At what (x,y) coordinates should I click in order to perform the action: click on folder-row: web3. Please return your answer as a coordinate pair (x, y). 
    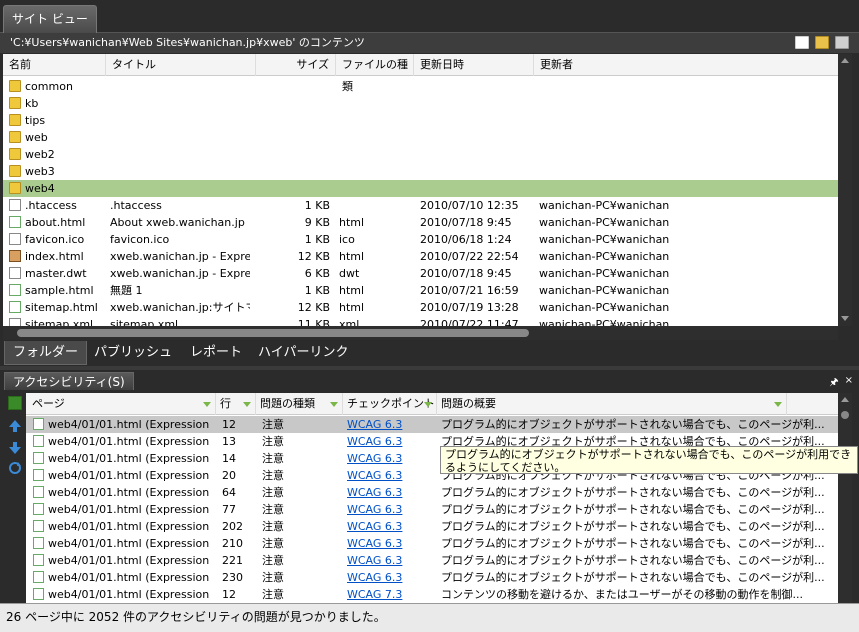
    Looking at the image, I should click on (420, 171).